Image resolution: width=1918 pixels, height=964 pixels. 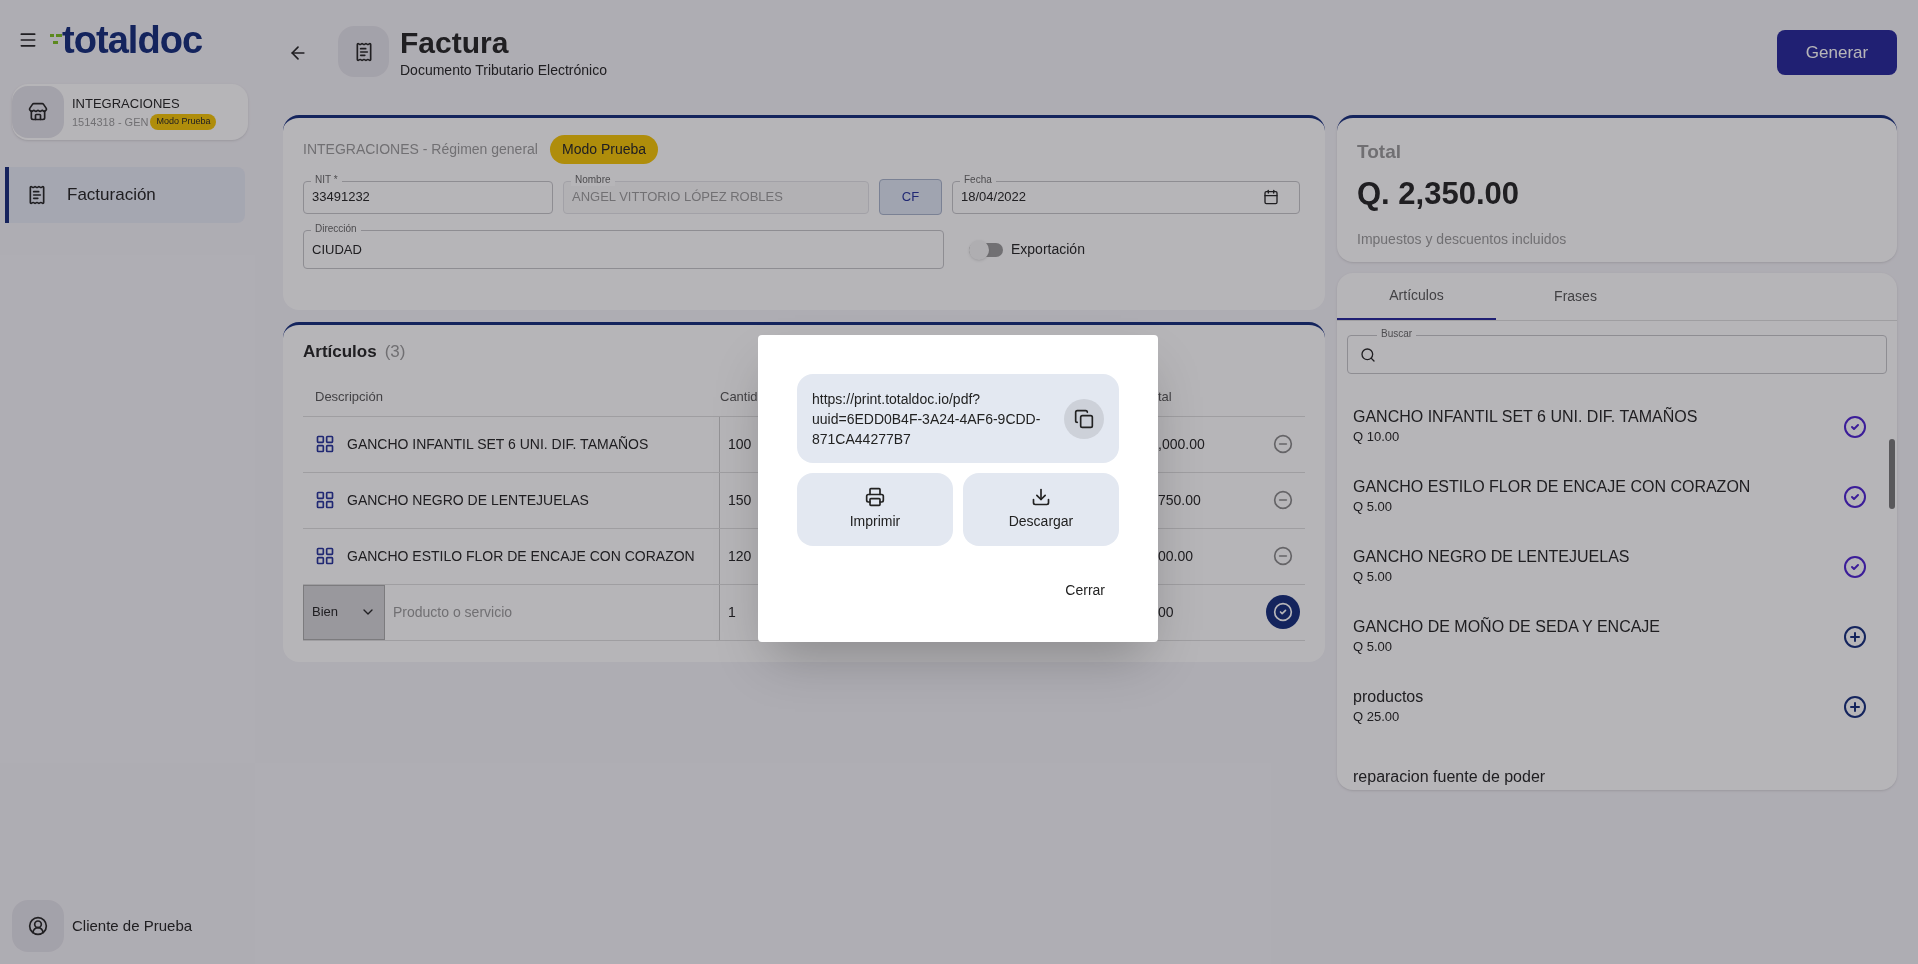 What do you see at coordinates (1507, 627) in the screenshot?
I see `catalog-item-name: GANCHO DE MOÑO DE SEDA Y ENCAJE` at bounding box center [1507, 627].